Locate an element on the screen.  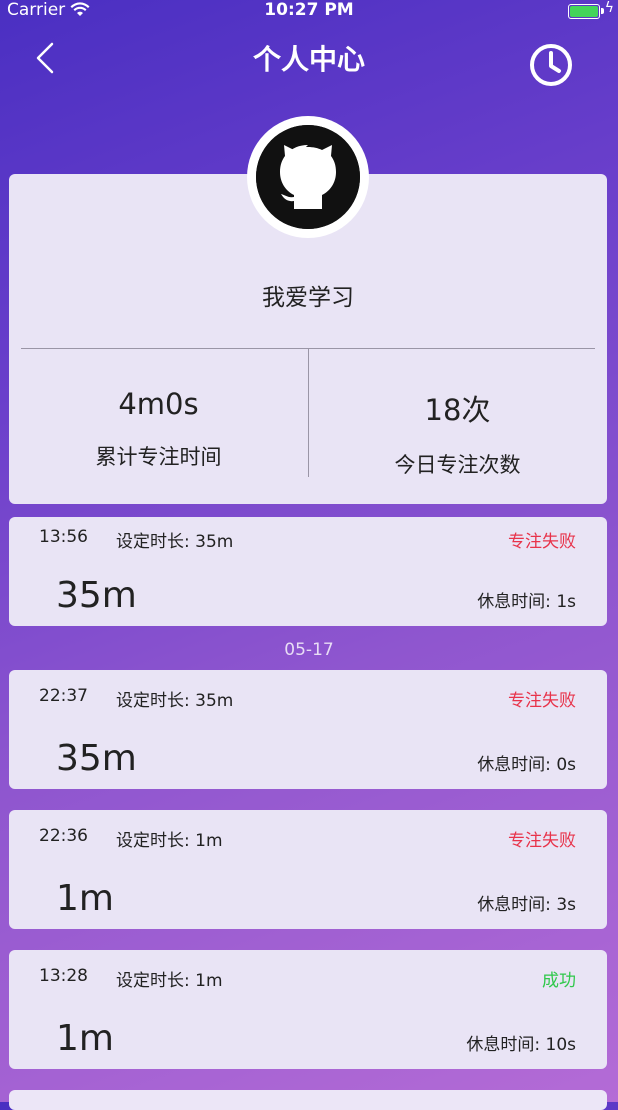
record-status: 成功 is located at coordinates (559, 981).